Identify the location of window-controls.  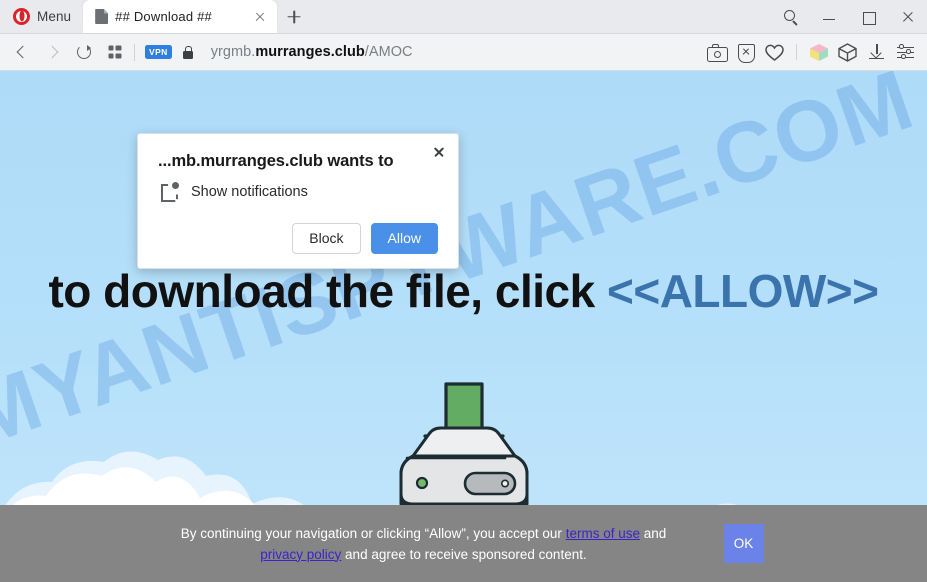
(849, 17).